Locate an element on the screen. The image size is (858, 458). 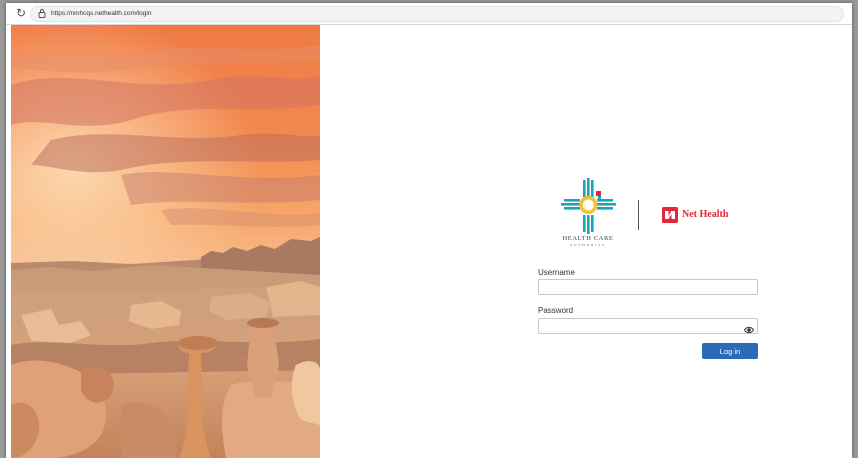
browser-toolbar: ↻ https://nmhcqs.nethealth.com/login is located at coordinates (429, 14).